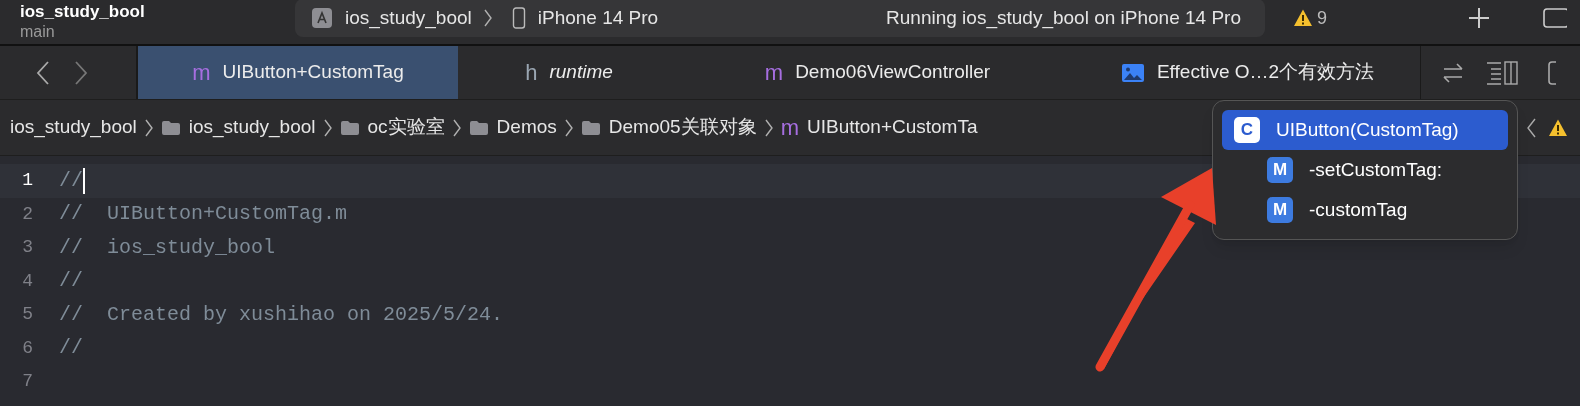 Image resolution: width=1580 pixels, height=406 pixels. Describe the element at coordinates (1322, 18) in the screenshot. I see `warning-count: 9` at that location.